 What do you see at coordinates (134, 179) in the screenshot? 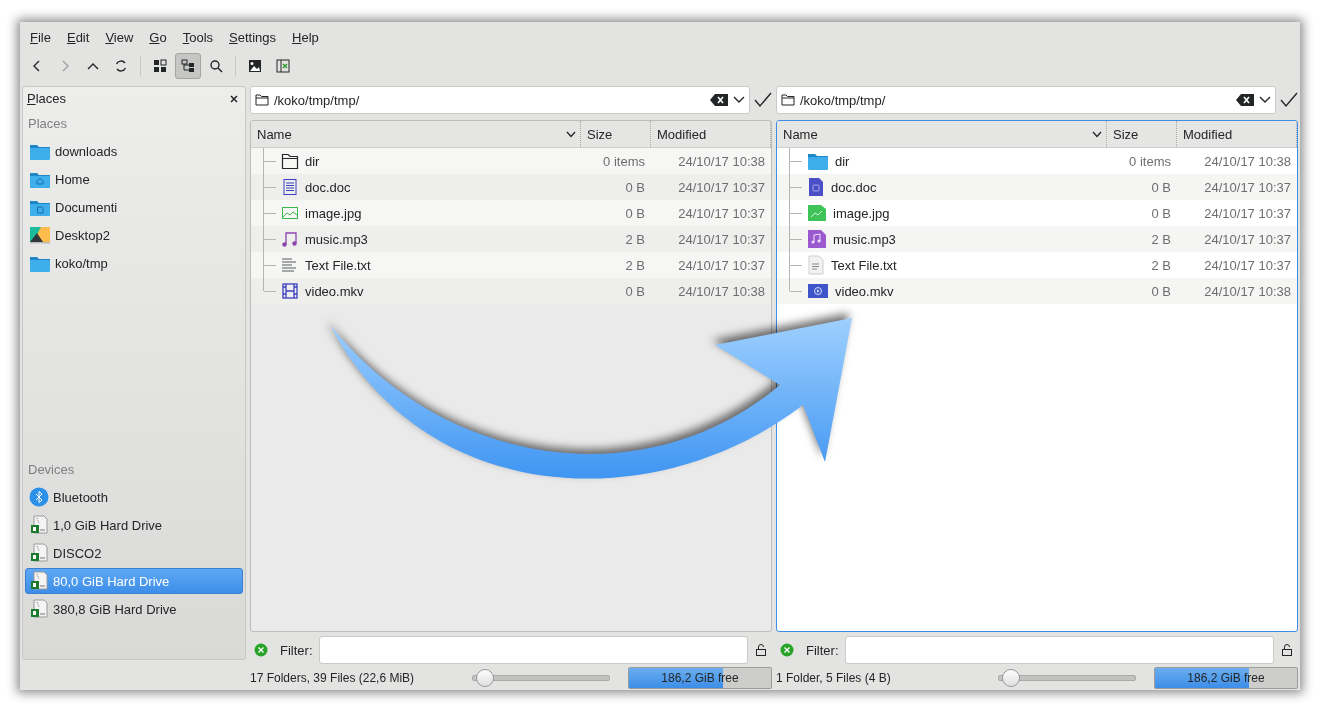
I see `place-item: Home` at bounding box center [134, 179].